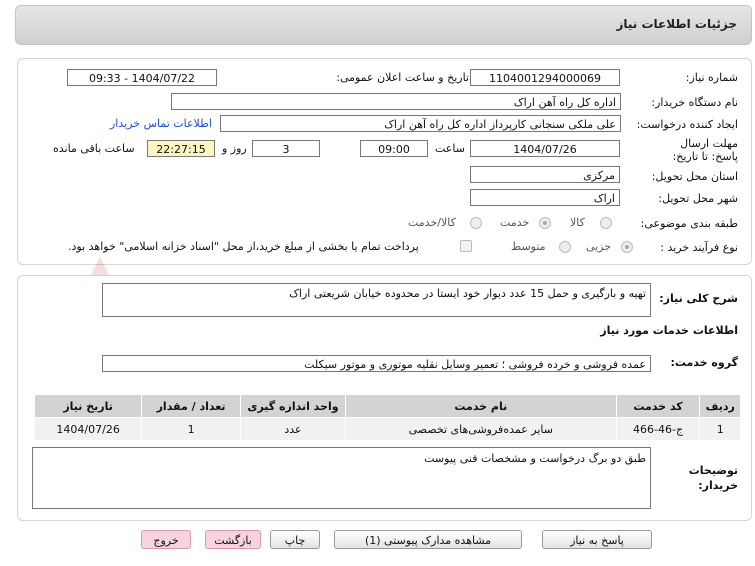  What do you see at coordinates (234, 148) in the screenshot?
I see `deadline-days-label: روز و` at bounding box center [234, 148].